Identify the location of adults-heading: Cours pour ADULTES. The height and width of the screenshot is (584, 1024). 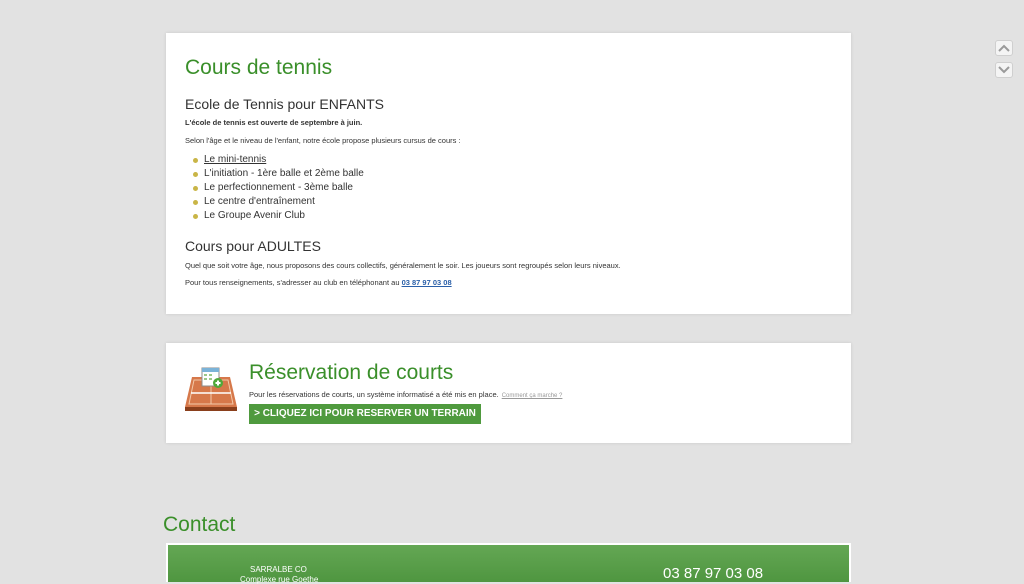
(253, 246).